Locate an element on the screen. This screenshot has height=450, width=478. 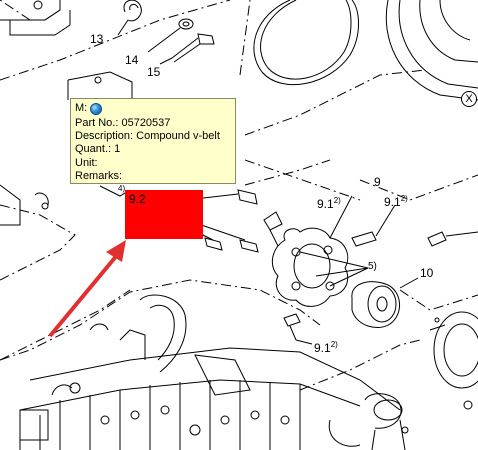
tooltip-m-label: M: is located at coordinates (81, 108).